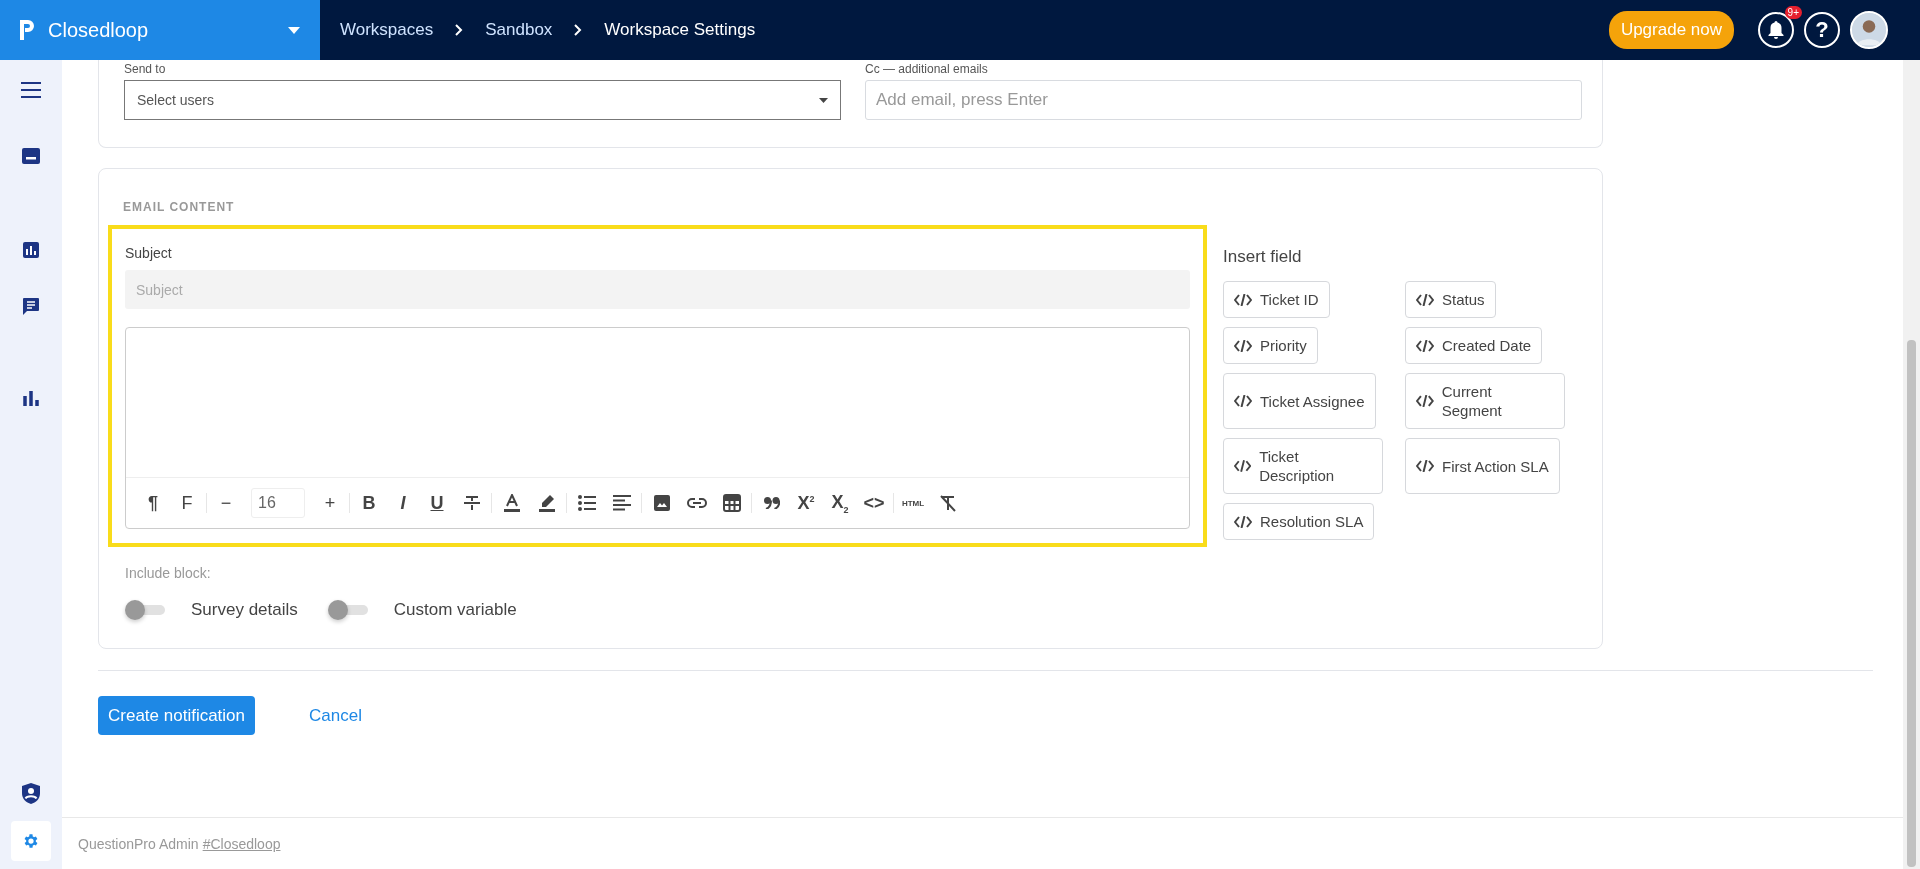  What do you see at coordinates (947, 503) in the screenshot?
I see `clear-format-icon` at bounding box center [947, 503].